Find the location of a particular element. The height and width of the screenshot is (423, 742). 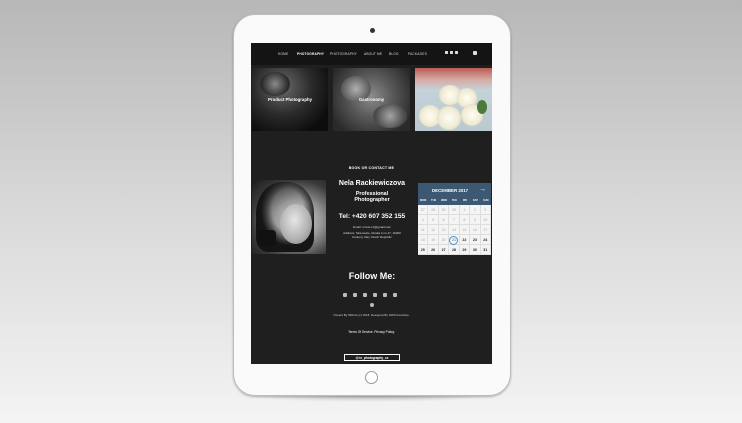

skype-icon is located at coordinates (395, 295).